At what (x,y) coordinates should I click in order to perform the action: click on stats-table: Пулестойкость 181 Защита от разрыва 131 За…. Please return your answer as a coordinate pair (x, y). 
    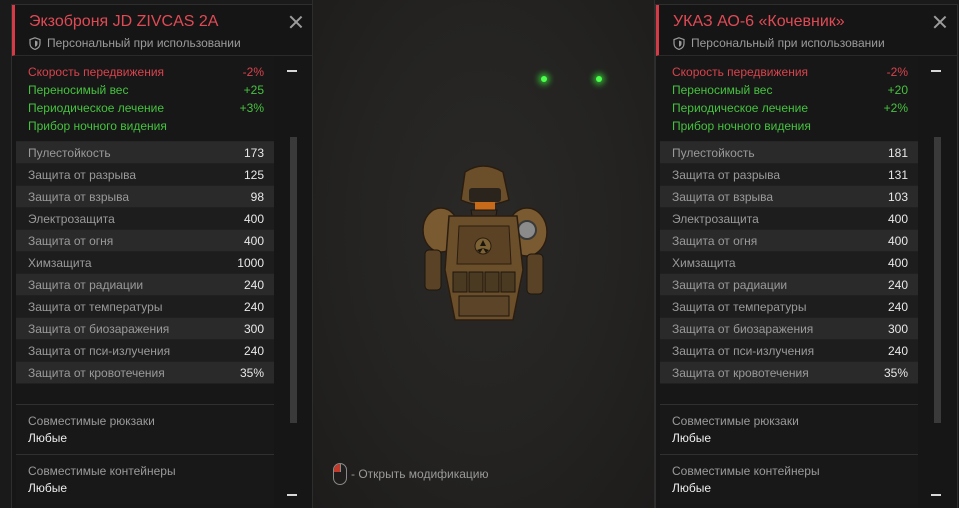
    Looking at the image, I should click on (789, 262).